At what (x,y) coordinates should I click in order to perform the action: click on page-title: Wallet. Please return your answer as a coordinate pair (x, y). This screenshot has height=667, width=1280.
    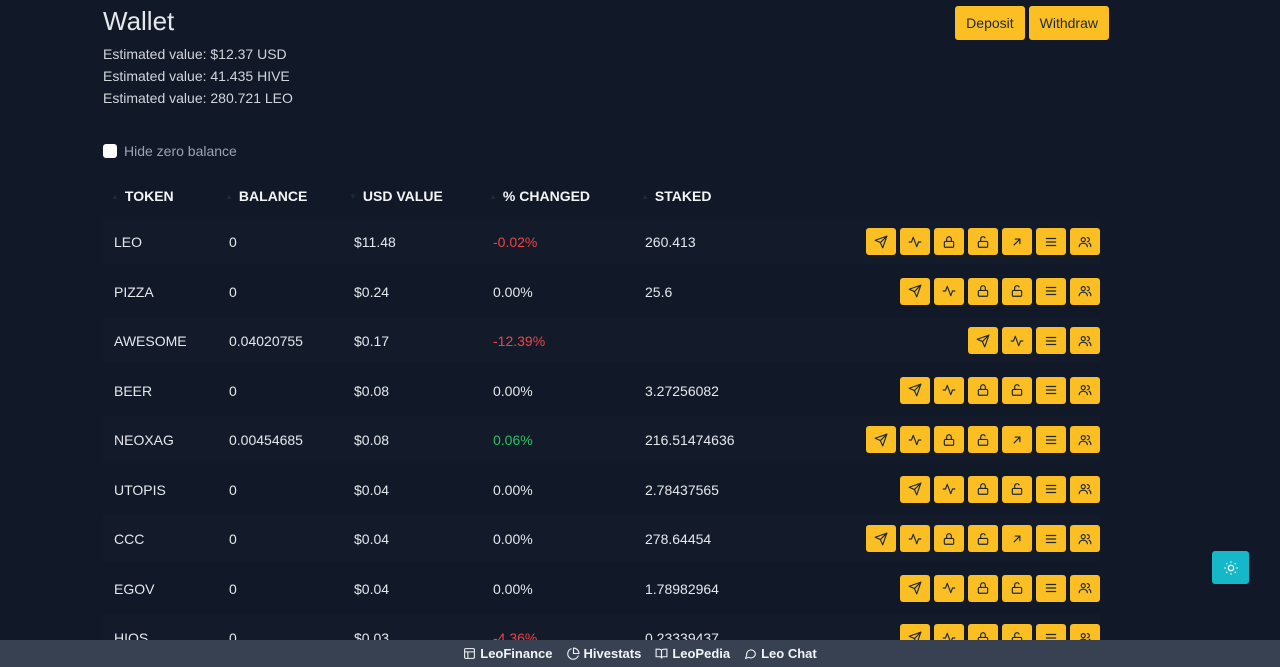
    Looking at the image, I should click on (139, 21).